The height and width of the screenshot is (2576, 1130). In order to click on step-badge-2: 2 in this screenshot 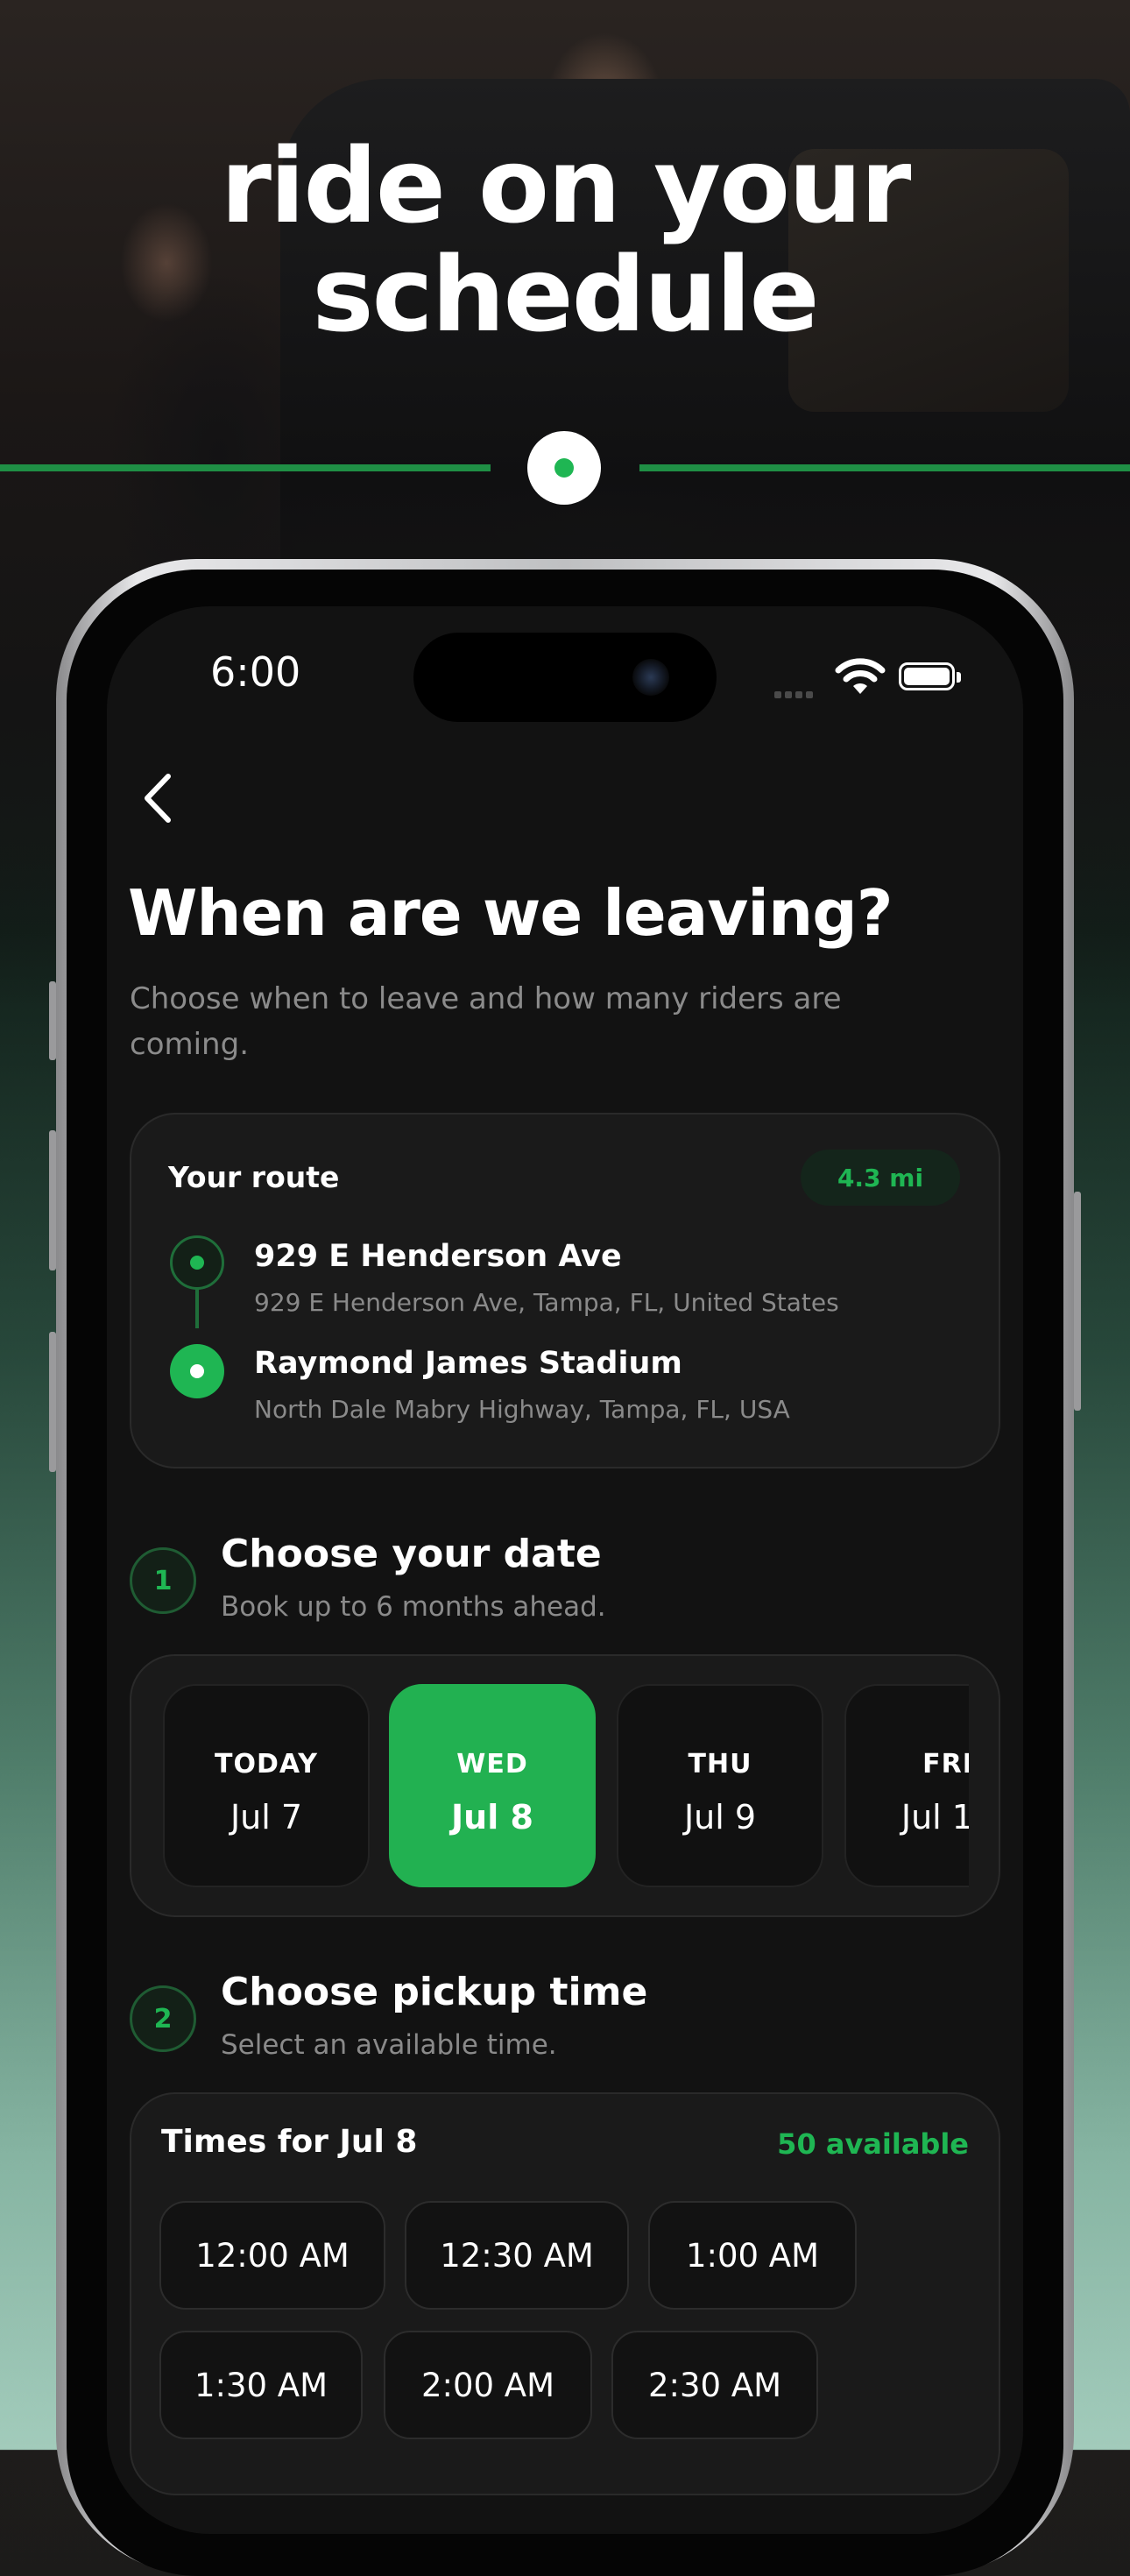, I will do `click(163, 2018)`.